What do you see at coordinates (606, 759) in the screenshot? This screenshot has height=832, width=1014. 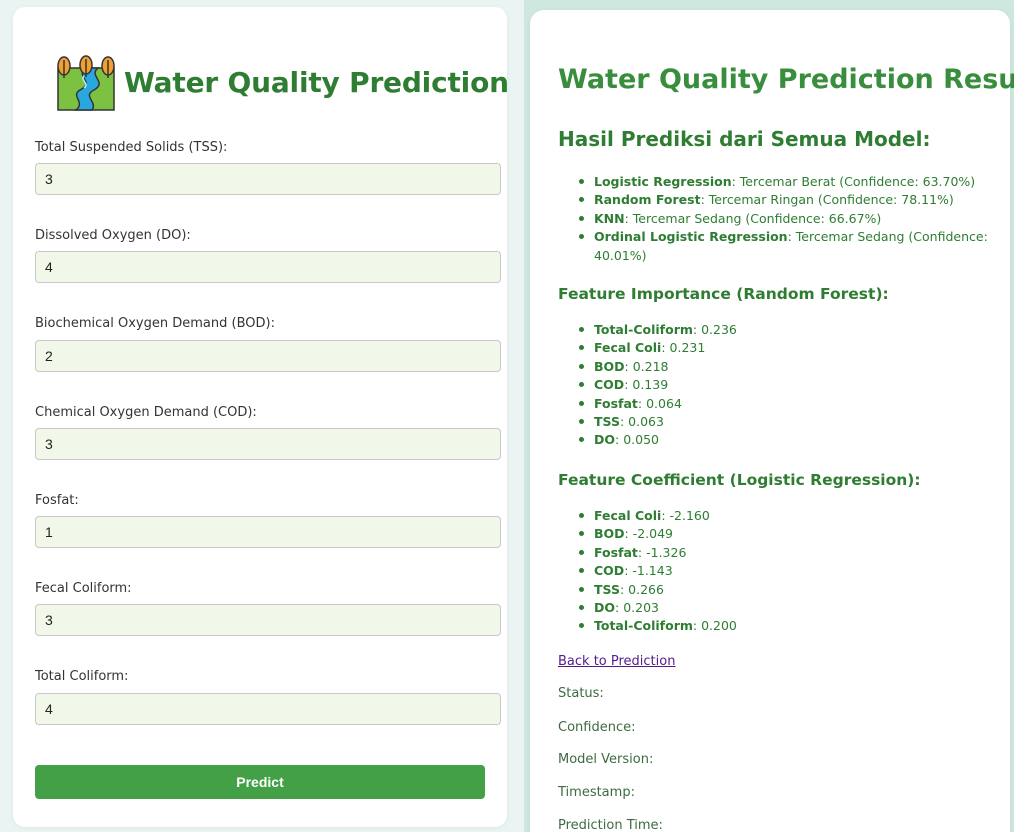 I see `model-version-label: Model Version:` at bounding box center [606, 759].